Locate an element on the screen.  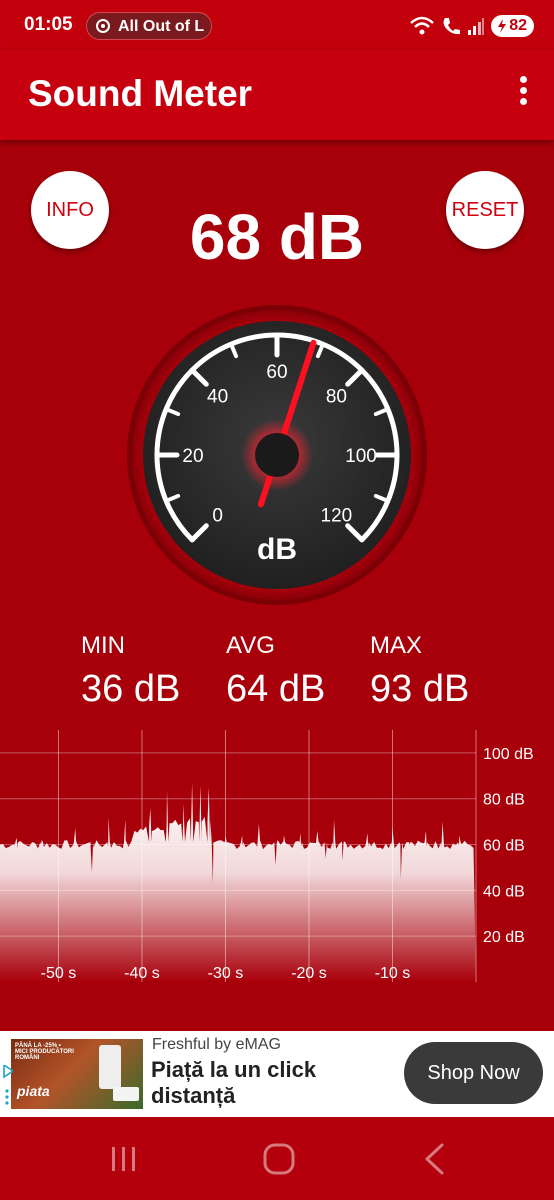
gauge-tick-label: 40 is located at coordinates (217, 397).